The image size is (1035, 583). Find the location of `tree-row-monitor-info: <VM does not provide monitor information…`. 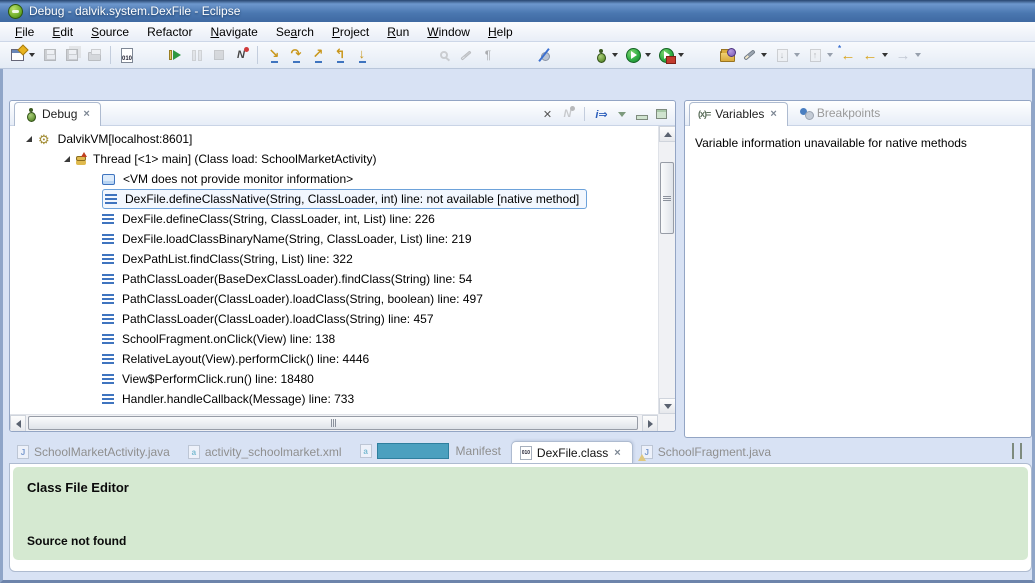

tree-row-monitor-info: <VM does not provide monitor information… is located at coordinates (334, 179).